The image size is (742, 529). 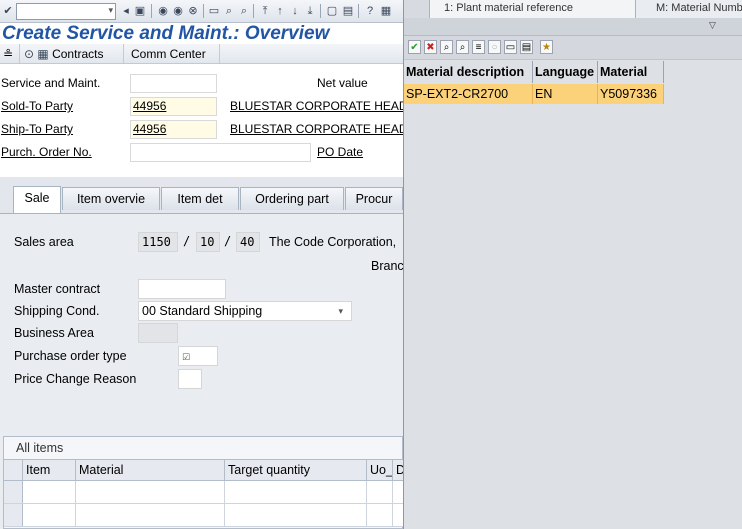 What do you see at coordinates (370, 11) in the screenshot?
I see `help-icon: ?` at bounding box center [370, 11].